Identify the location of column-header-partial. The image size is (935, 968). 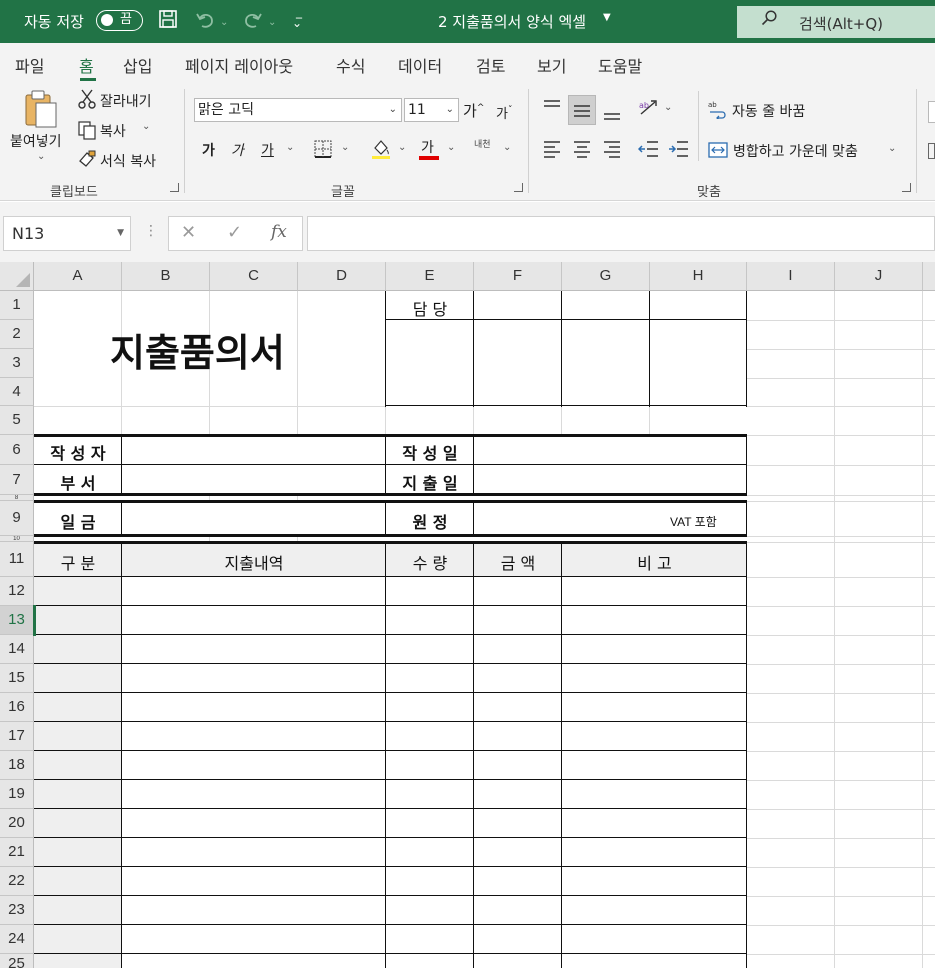
(929, 276).